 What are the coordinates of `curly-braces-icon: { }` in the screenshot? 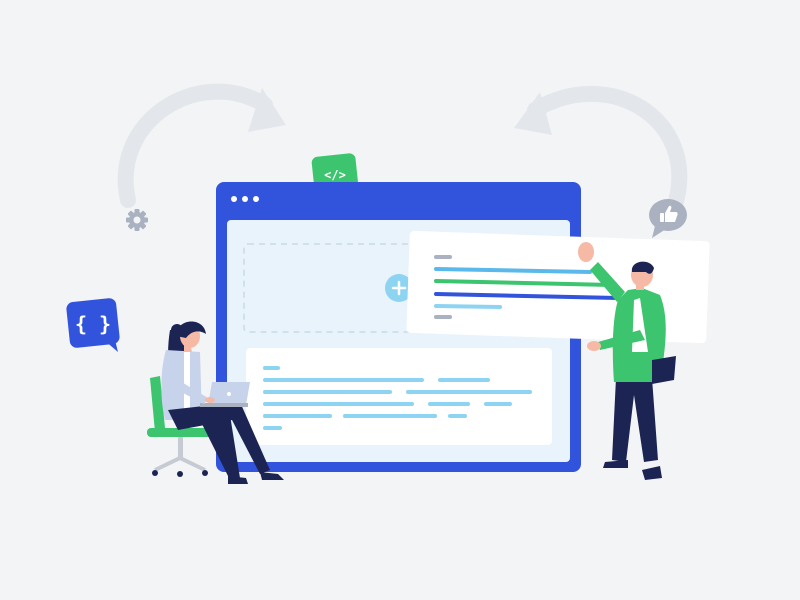 It's located at (93, 324).